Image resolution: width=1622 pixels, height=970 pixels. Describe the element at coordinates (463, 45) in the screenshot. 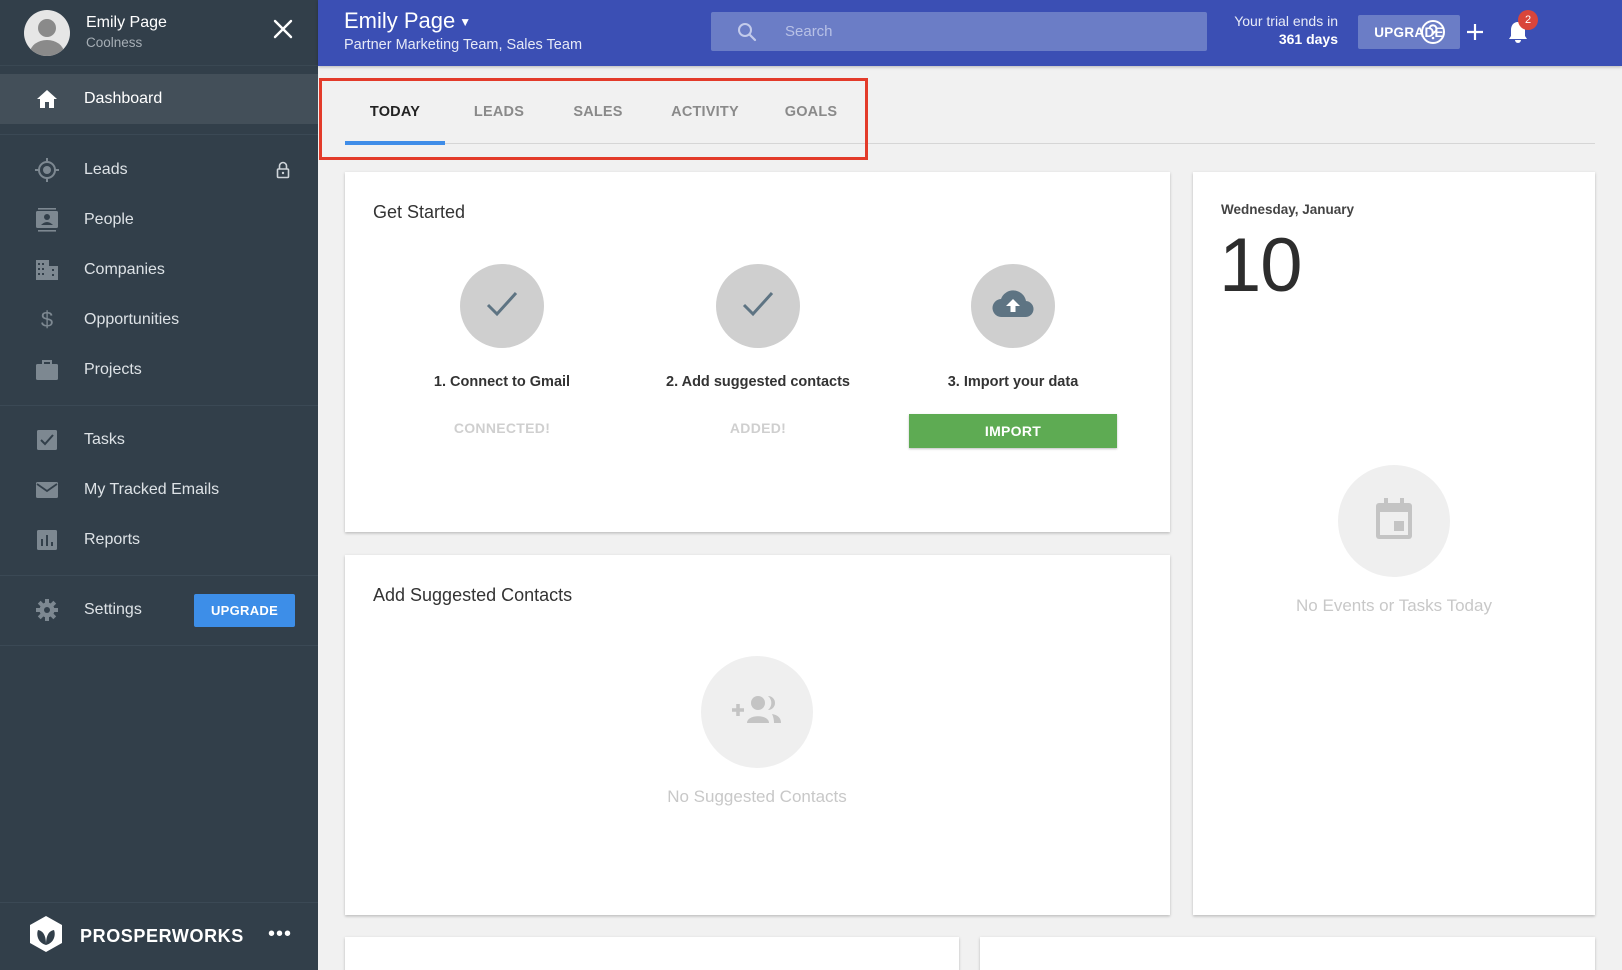

I see `team-list: Partner Marketing Team, Sales Team` at that location.